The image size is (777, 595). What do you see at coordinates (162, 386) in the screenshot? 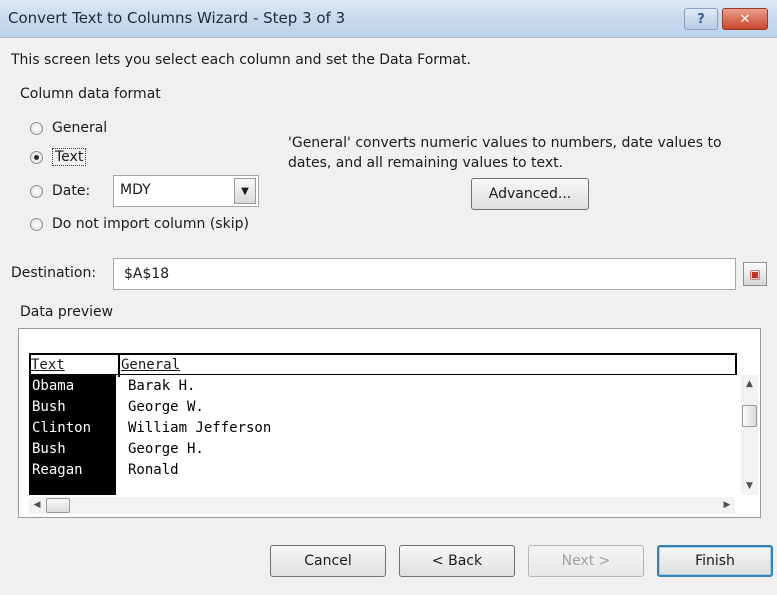
I see `cell-first-name: Barak H.` at bounding box center [162, 386].